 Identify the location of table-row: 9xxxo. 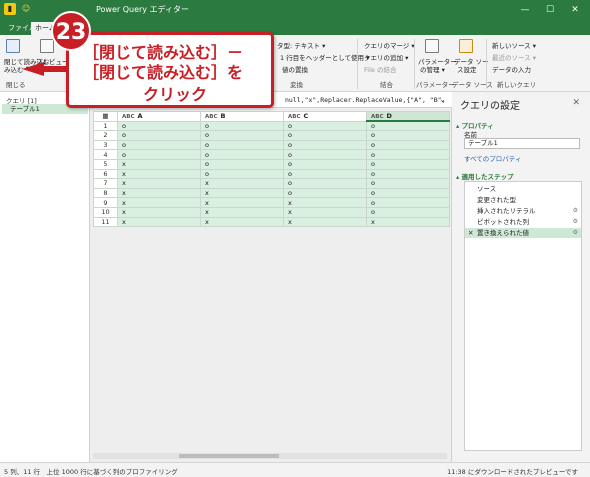
(271, 202).